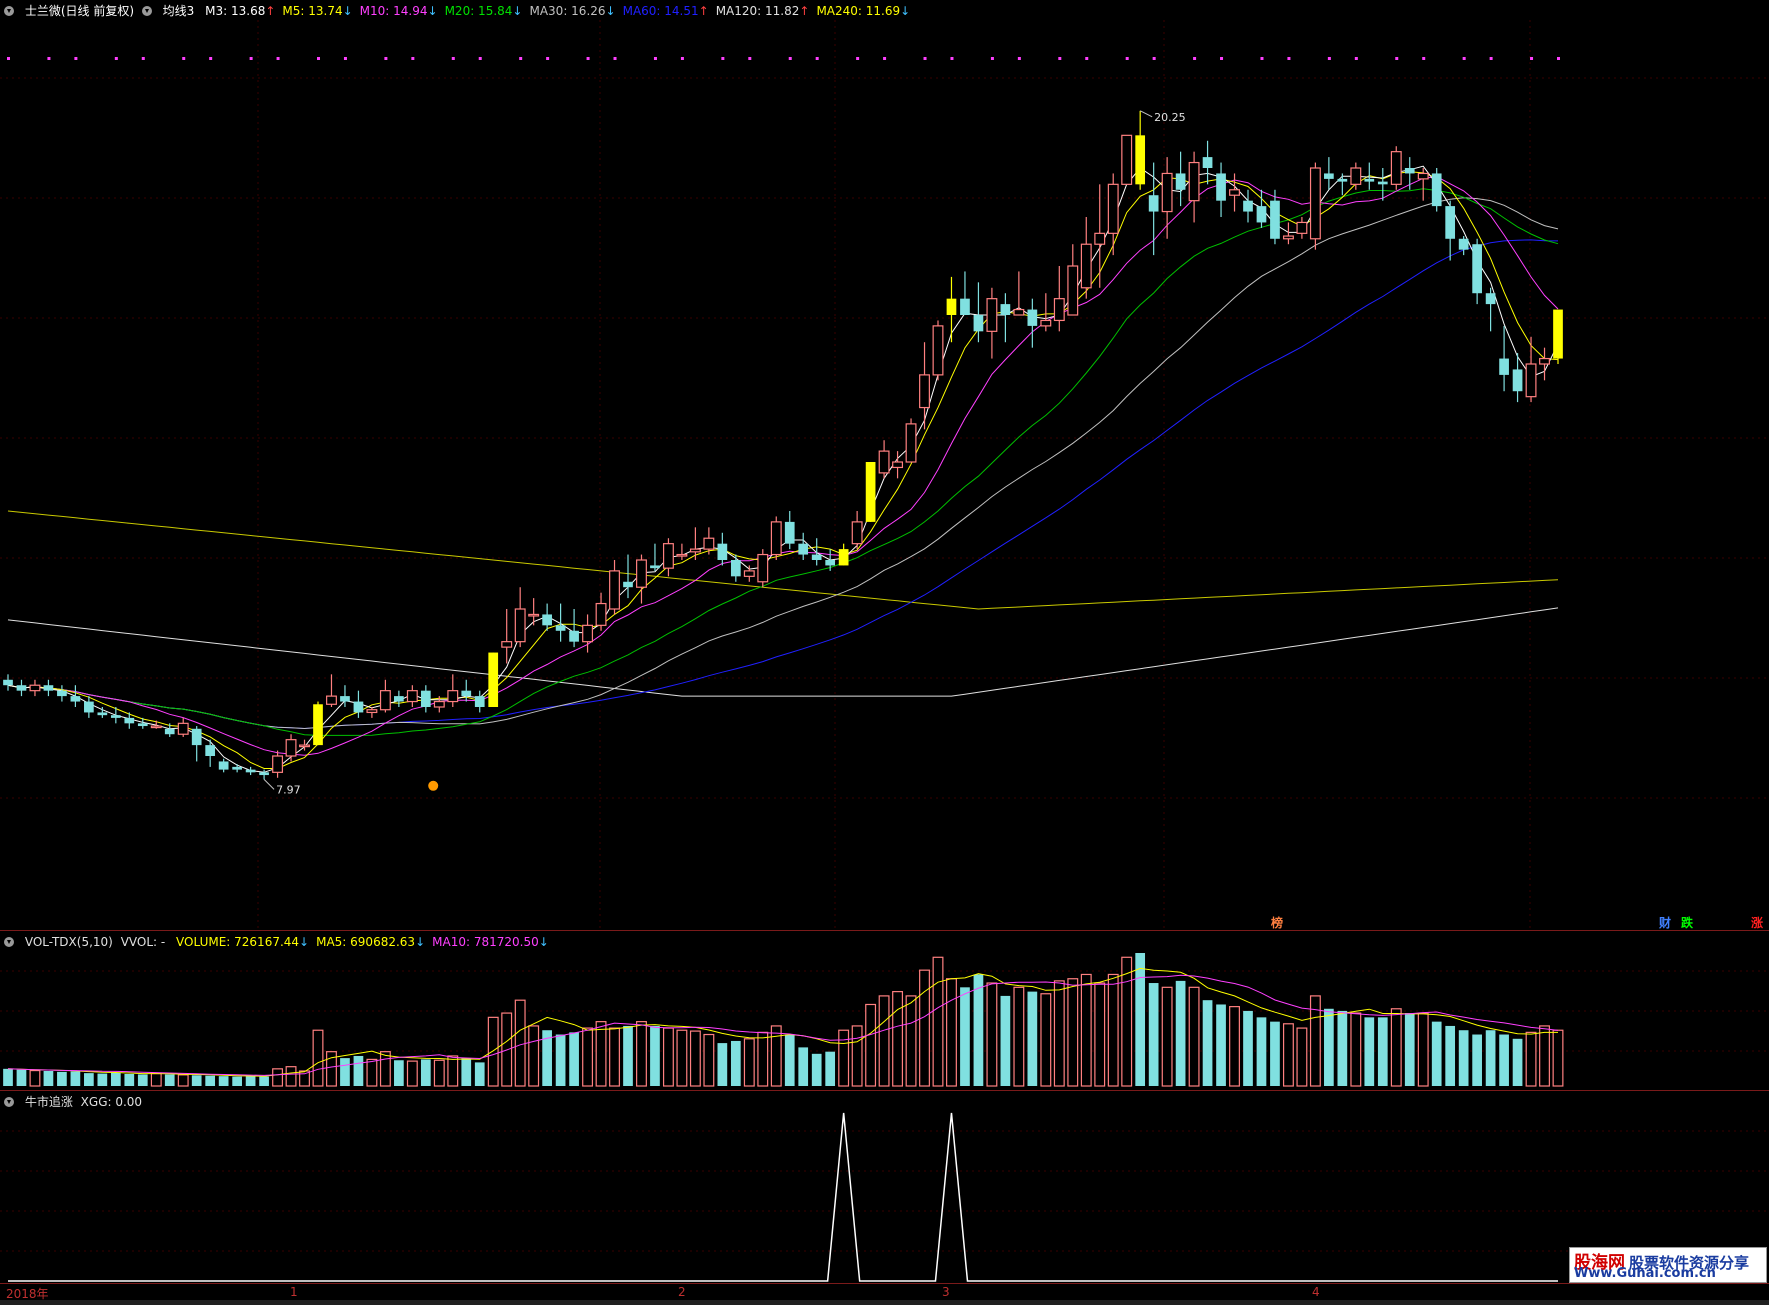 The image size is (1769, 1305). What do you see at coordinates (946, 1292) in the screenshot?
I see `xaxis-label-month-3: 3` at bounding box center [946, 1292].